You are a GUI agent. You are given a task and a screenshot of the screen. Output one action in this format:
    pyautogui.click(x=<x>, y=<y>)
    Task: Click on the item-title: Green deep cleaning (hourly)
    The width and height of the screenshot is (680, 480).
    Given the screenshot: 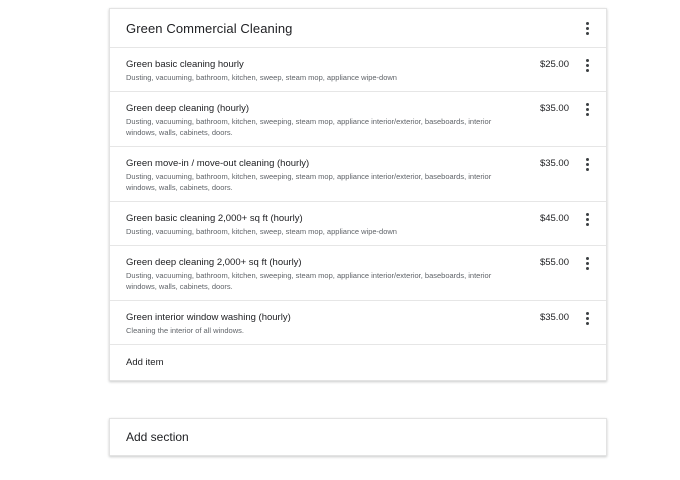 What is the action you would take?
    pyautogui.click(x=188, y=108)
    